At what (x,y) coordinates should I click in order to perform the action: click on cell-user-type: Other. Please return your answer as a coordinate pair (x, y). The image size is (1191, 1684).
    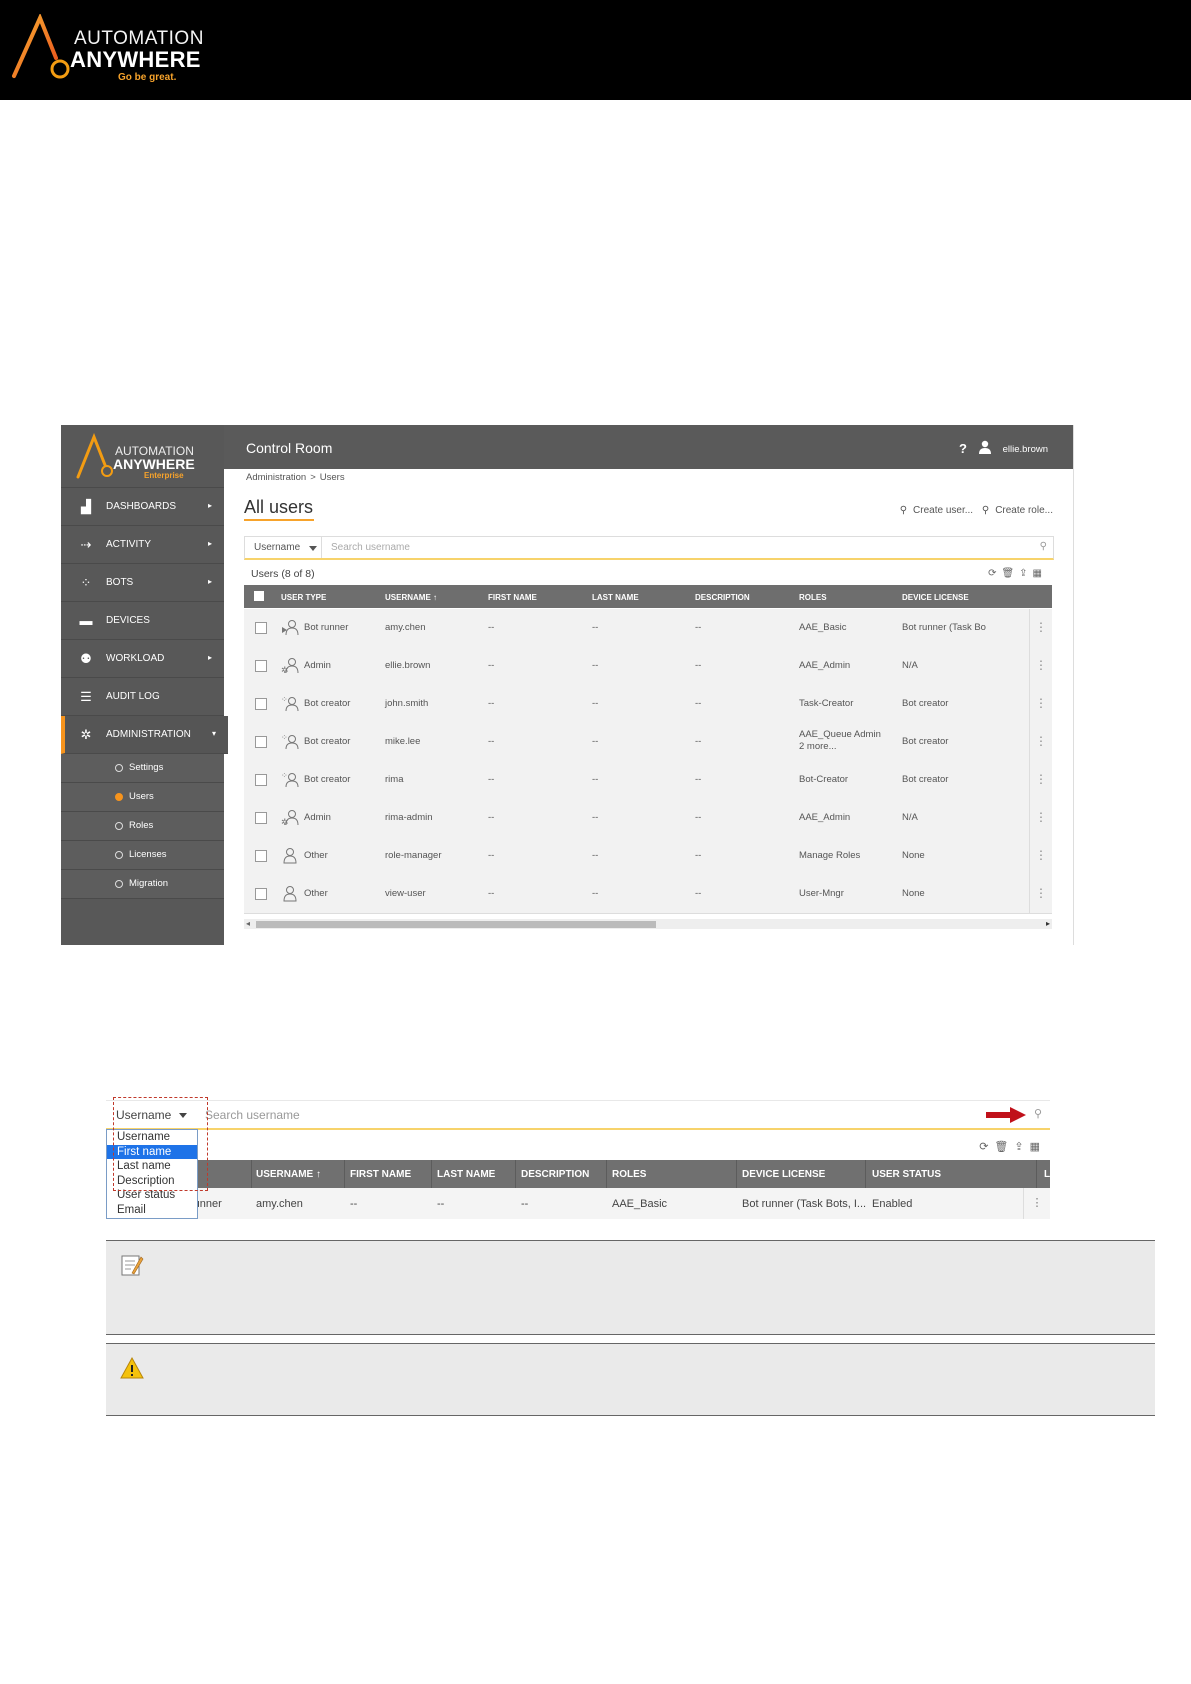
    Looking at the image, I should click on (316, 855).